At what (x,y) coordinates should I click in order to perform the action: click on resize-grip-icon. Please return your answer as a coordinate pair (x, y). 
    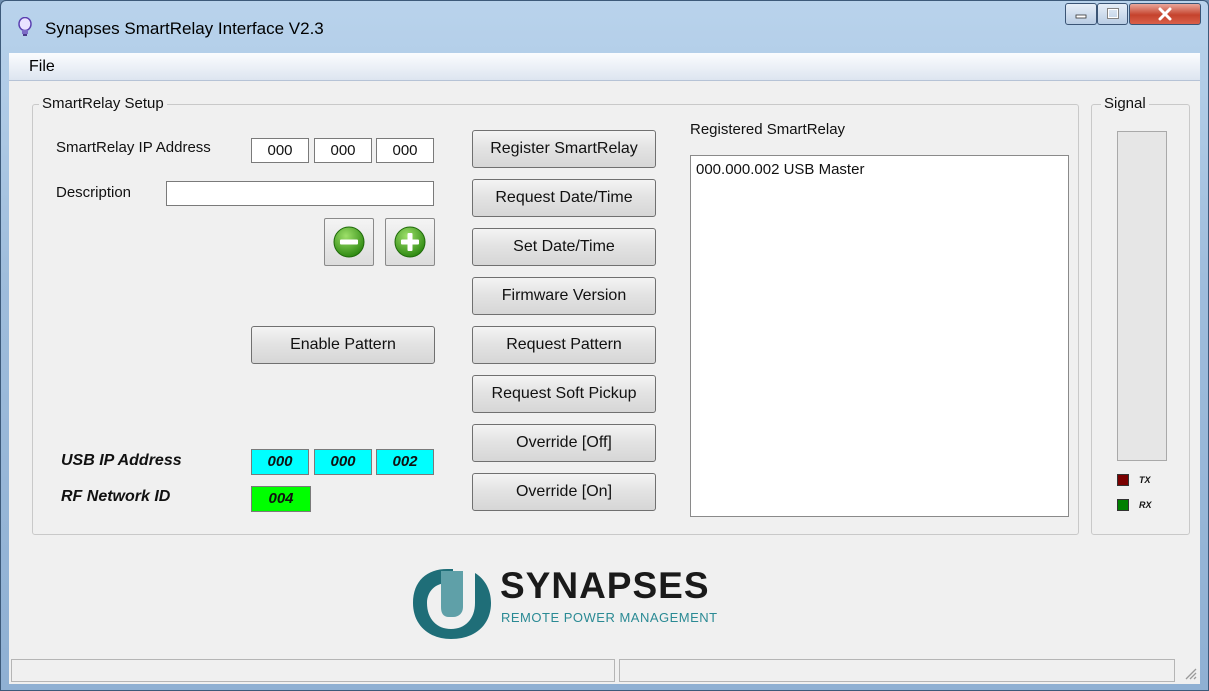
    Looking at the image, I should click on (1190, 673).